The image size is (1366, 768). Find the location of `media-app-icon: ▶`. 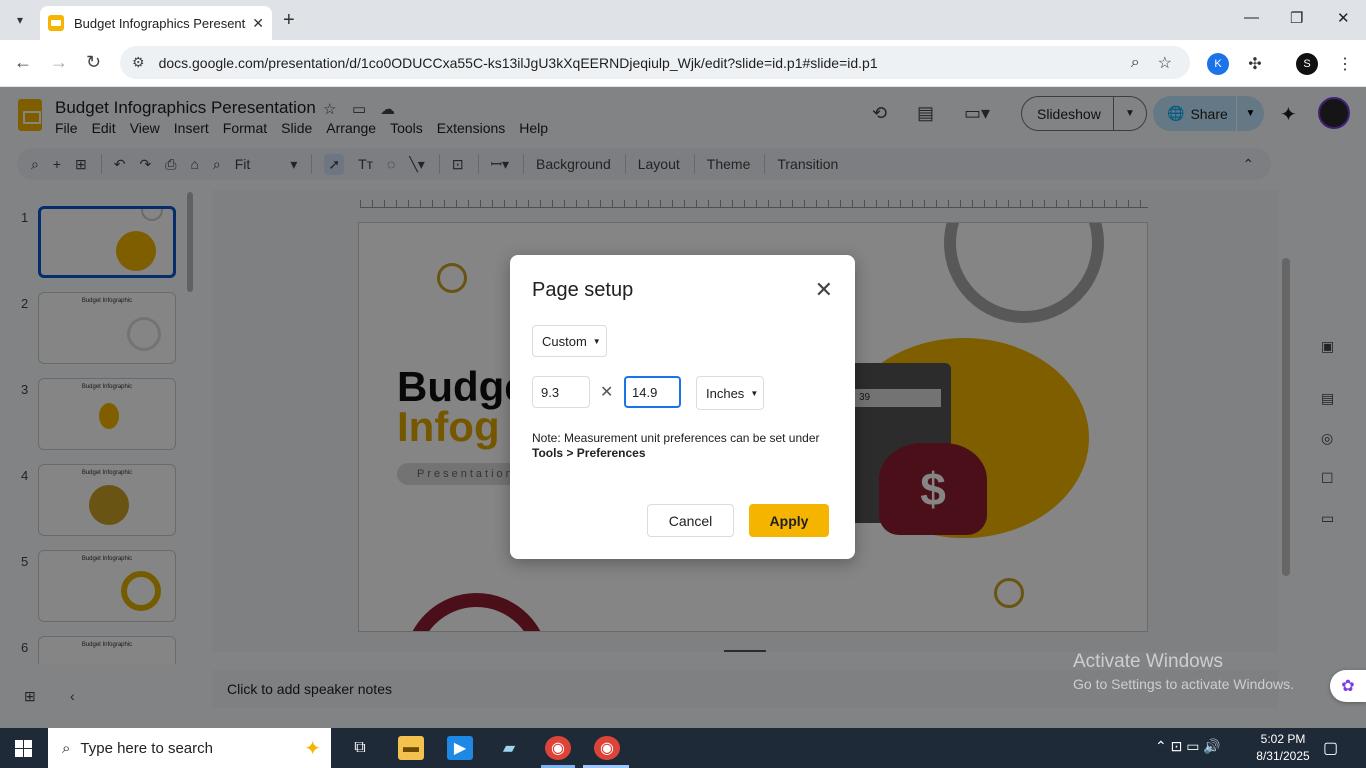

media-app-icon: ▶ is located at coordinates (460, 748).